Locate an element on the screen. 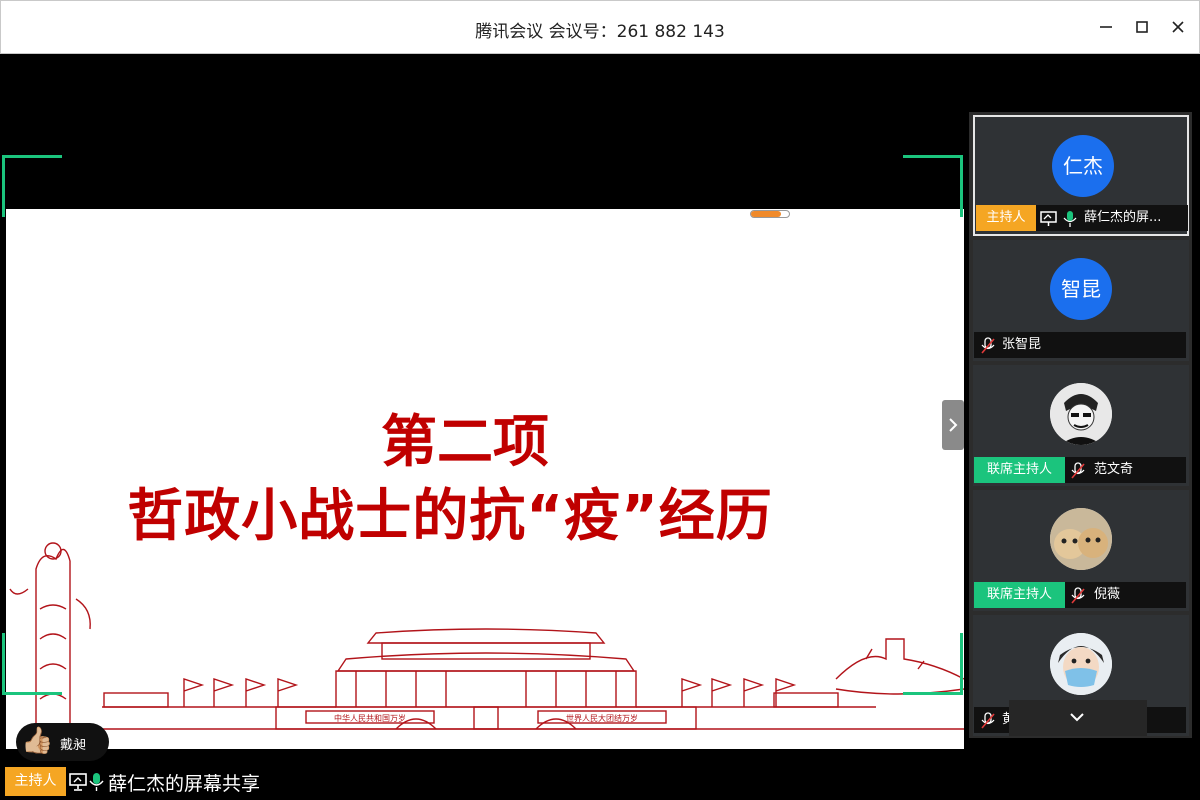  banner-left: 中华人民共和国万岁 is located at coordinates (370, 718).